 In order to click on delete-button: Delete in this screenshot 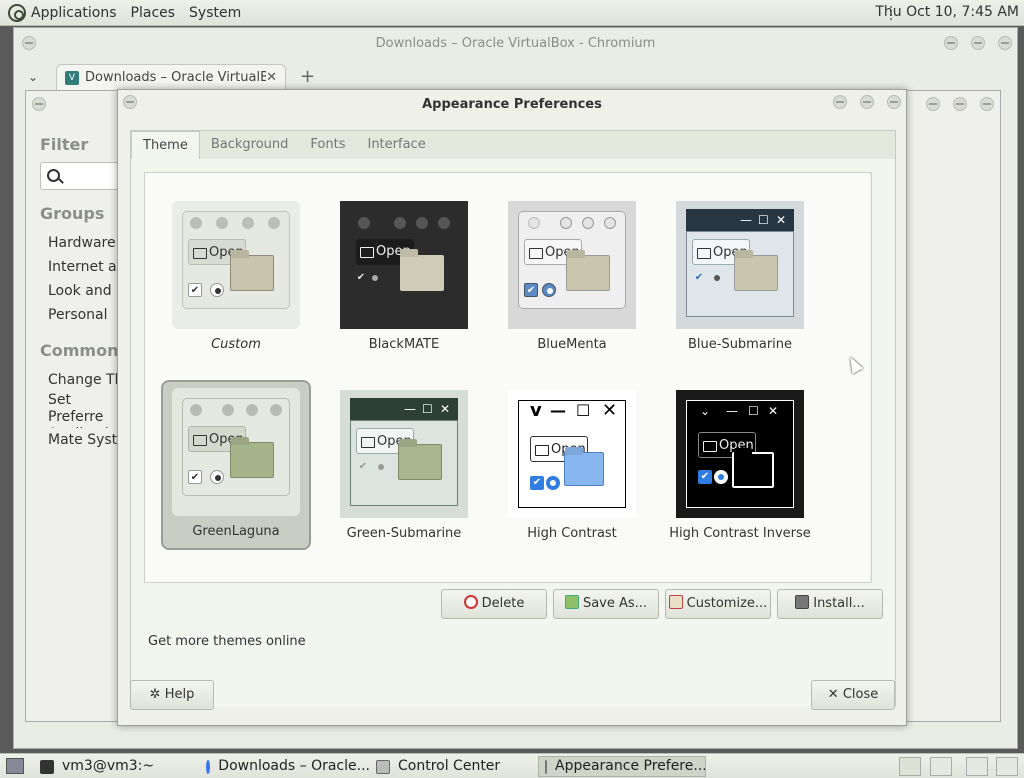, I will do `click(494, 604)`.